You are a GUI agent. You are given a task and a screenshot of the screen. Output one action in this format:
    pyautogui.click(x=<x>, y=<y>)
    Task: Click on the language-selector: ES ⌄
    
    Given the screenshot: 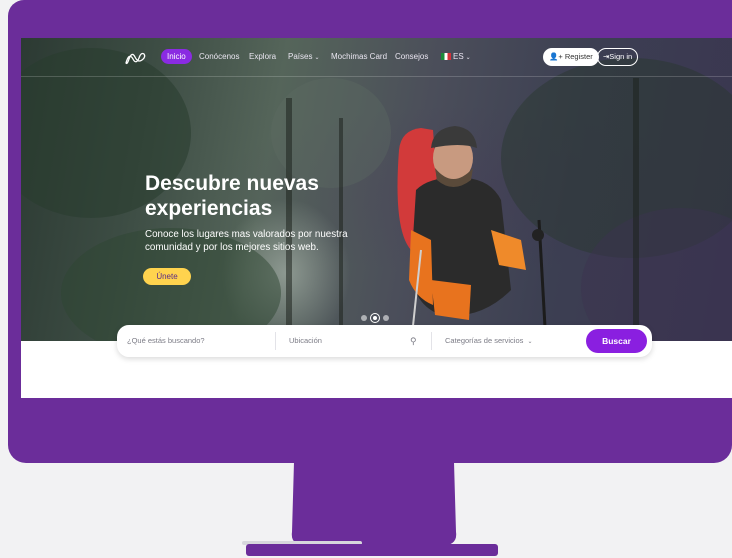 What is the action you would take?
    pyautogui.click(x=456, y=56)
    